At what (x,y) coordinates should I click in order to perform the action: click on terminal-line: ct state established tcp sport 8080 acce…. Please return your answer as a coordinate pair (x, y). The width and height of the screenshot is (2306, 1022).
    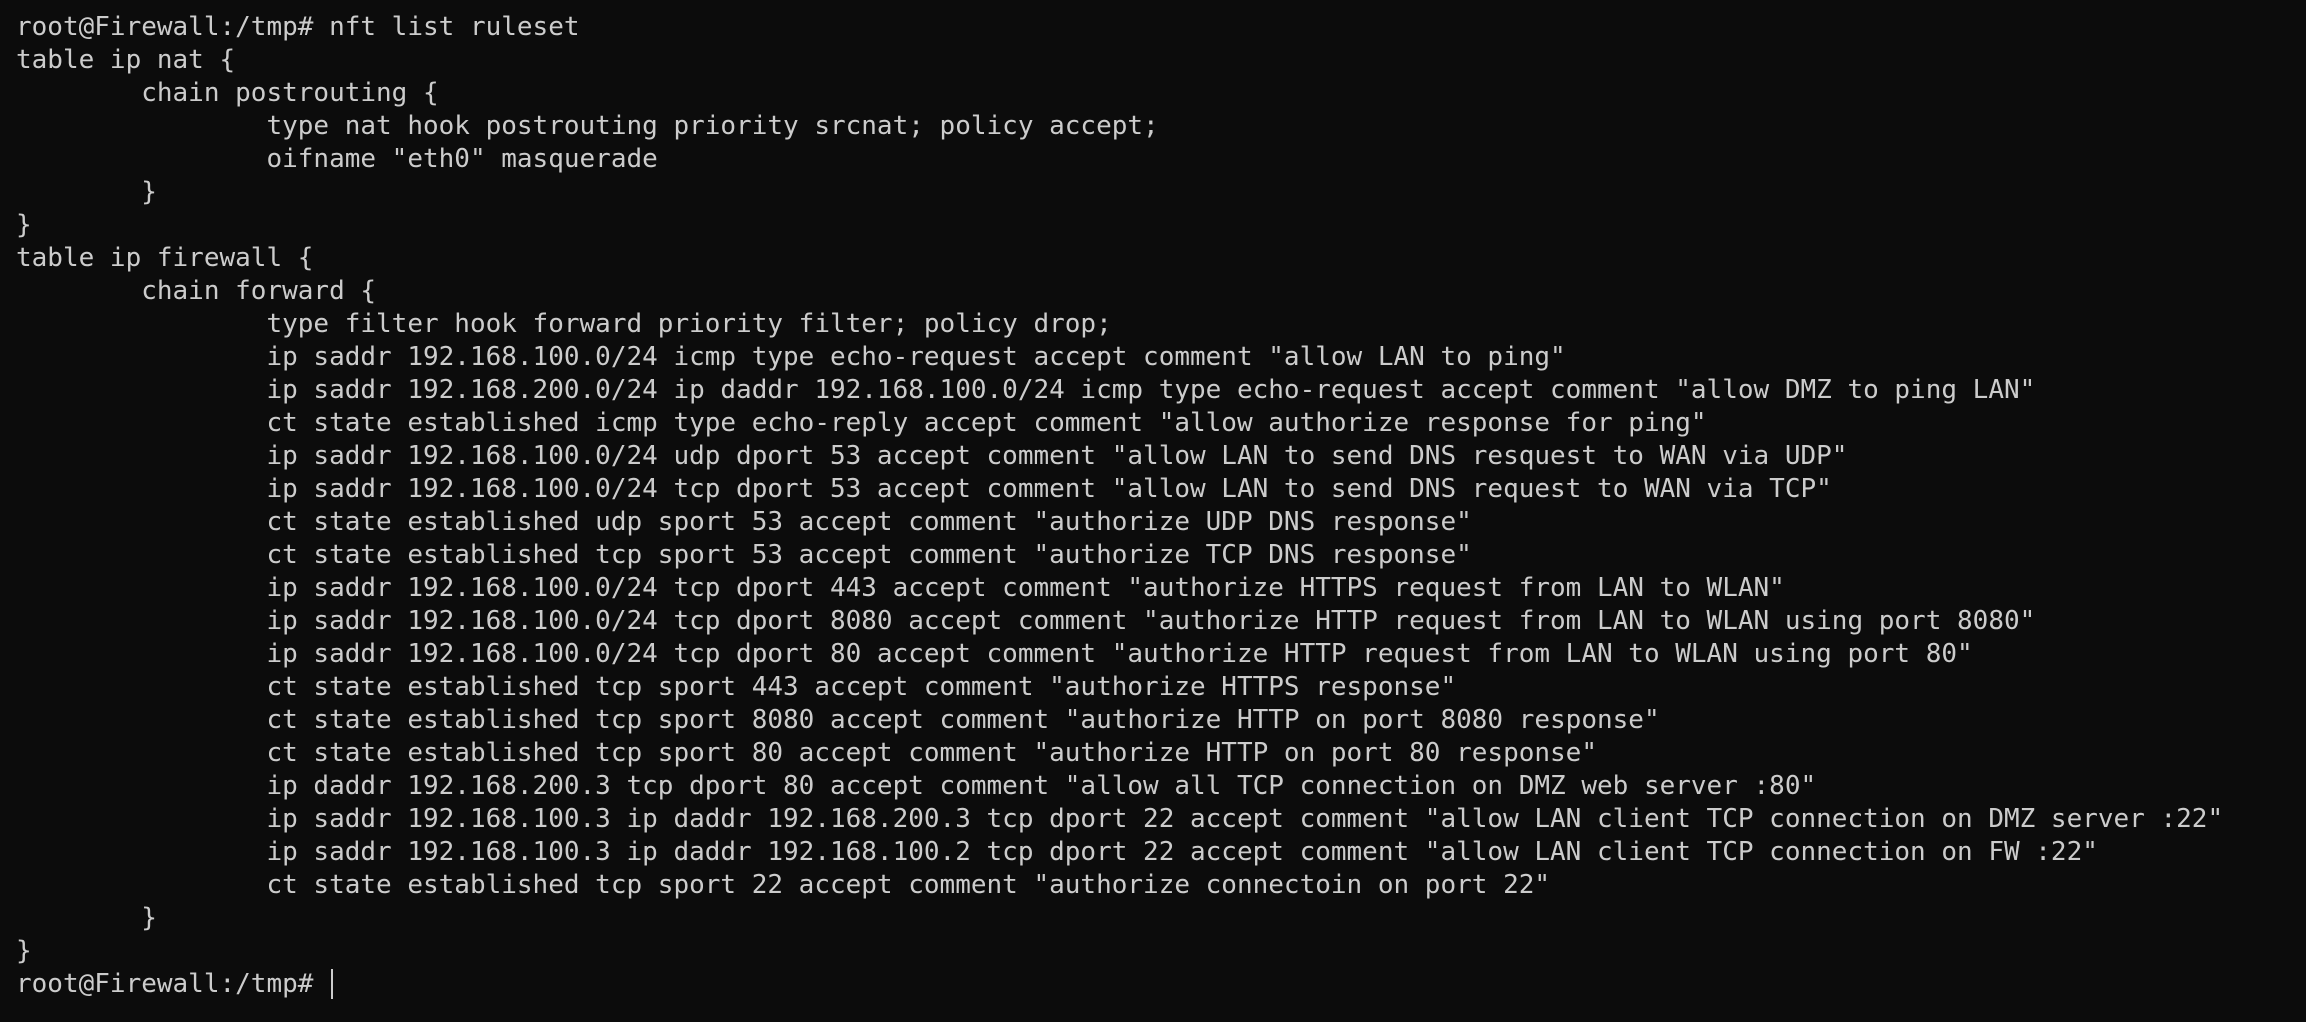
    Looking at the image, I should click on (838, 720).